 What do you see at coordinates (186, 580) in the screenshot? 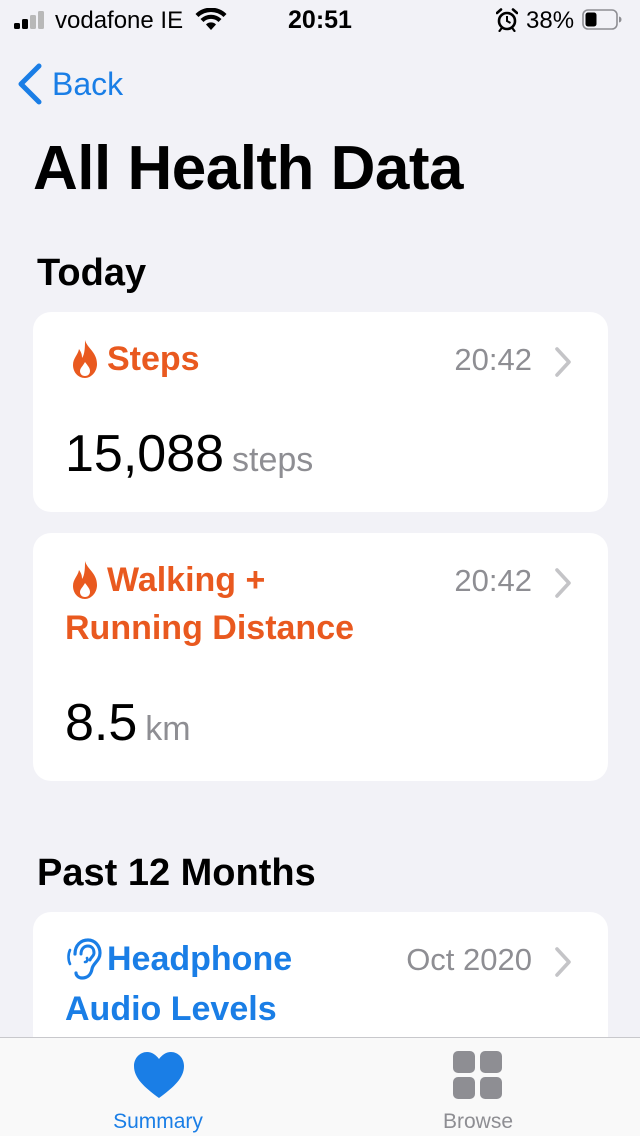
I see `card-title-line-1: Walking +` at bounding box center [186, 580].